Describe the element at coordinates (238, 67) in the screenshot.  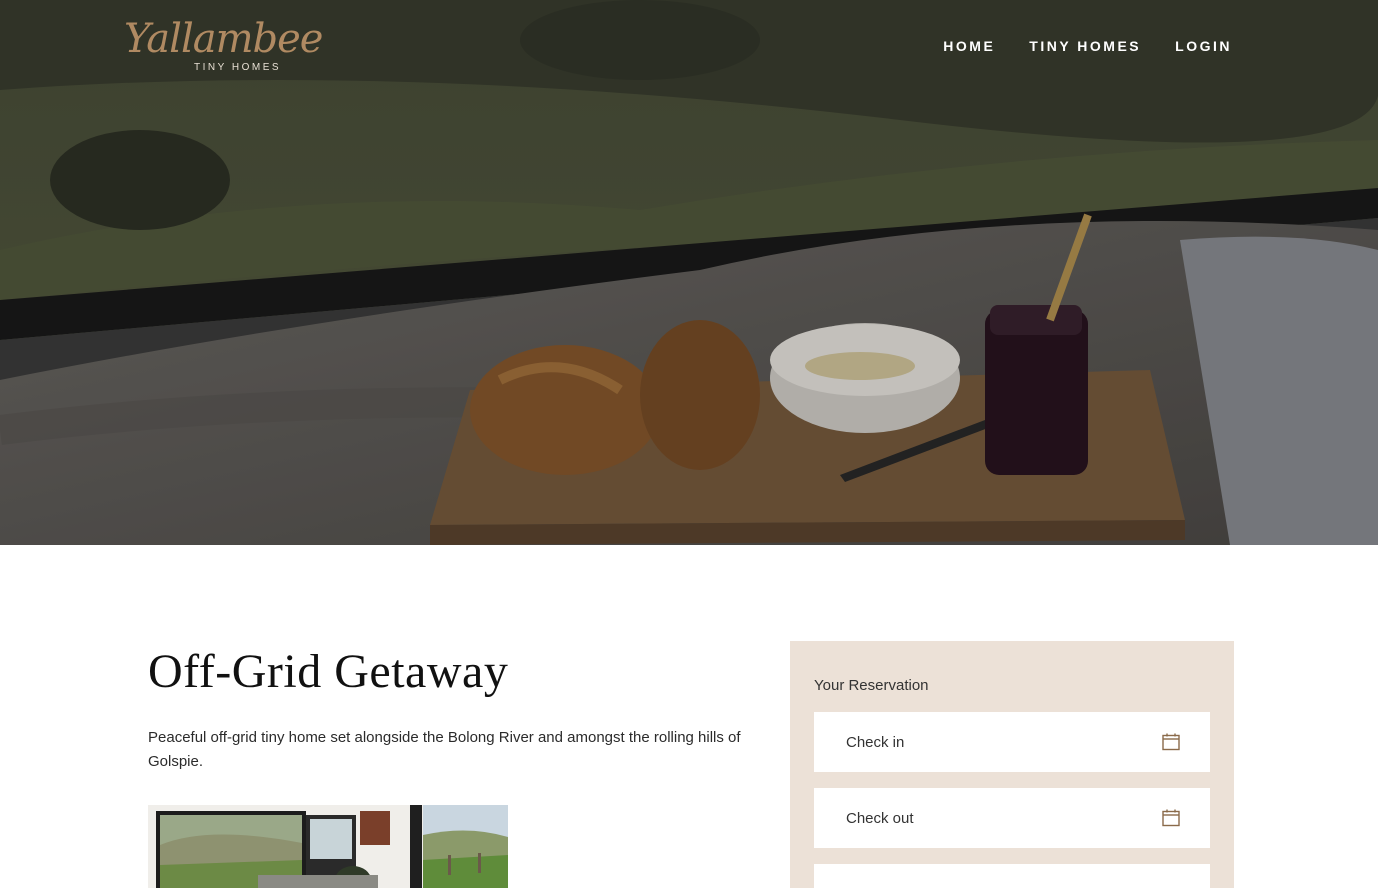
I see `logo-subtitle: TINY HOMES` at that location.